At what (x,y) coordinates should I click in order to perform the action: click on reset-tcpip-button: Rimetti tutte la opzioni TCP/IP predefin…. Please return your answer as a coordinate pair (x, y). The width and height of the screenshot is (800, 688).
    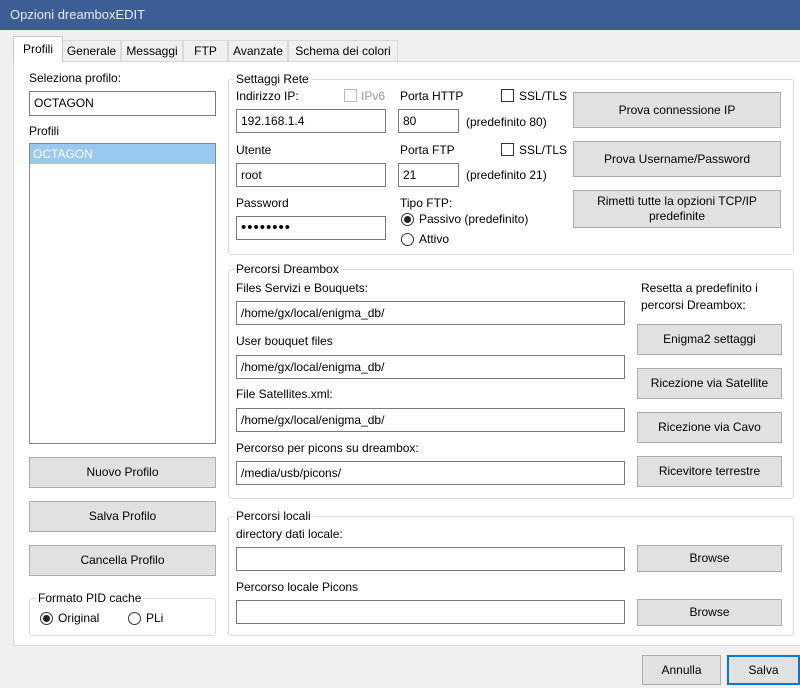
    Looking at the image, I should click on (677, 209).